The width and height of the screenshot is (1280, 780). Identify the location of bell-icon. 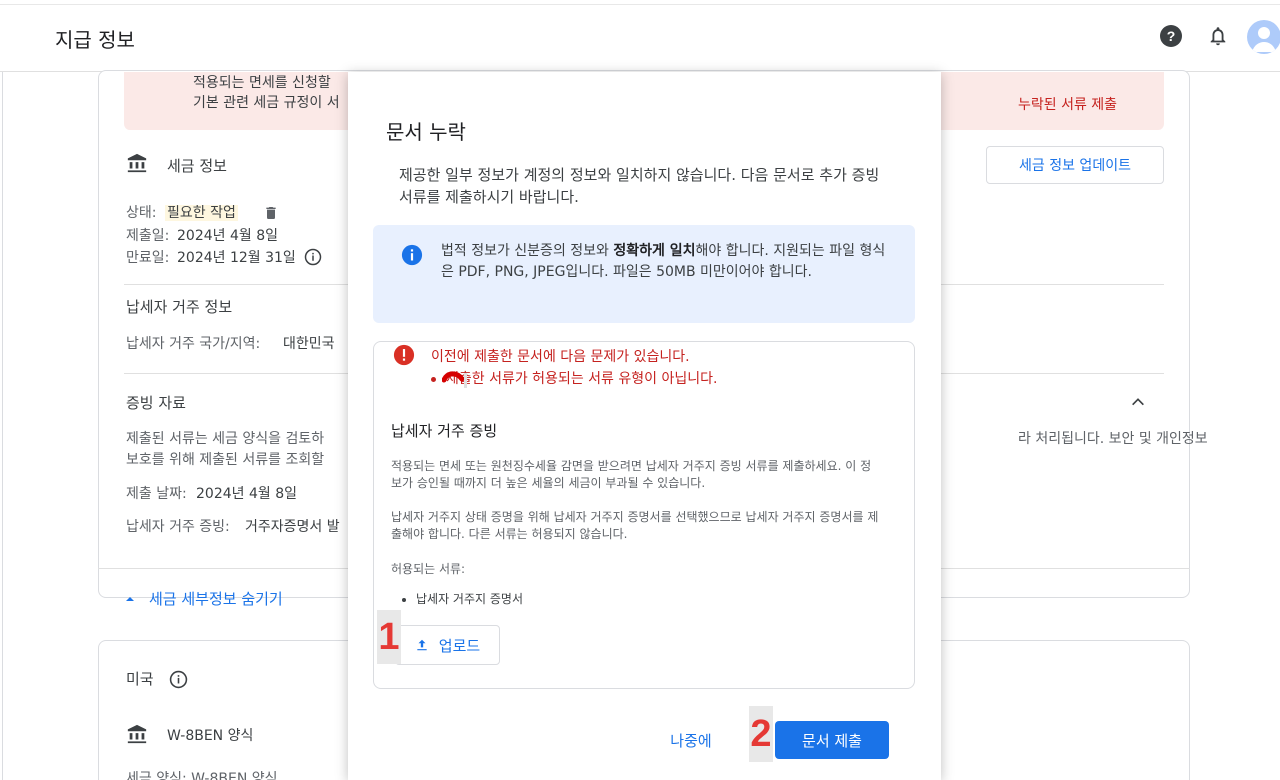
(1218, 36).